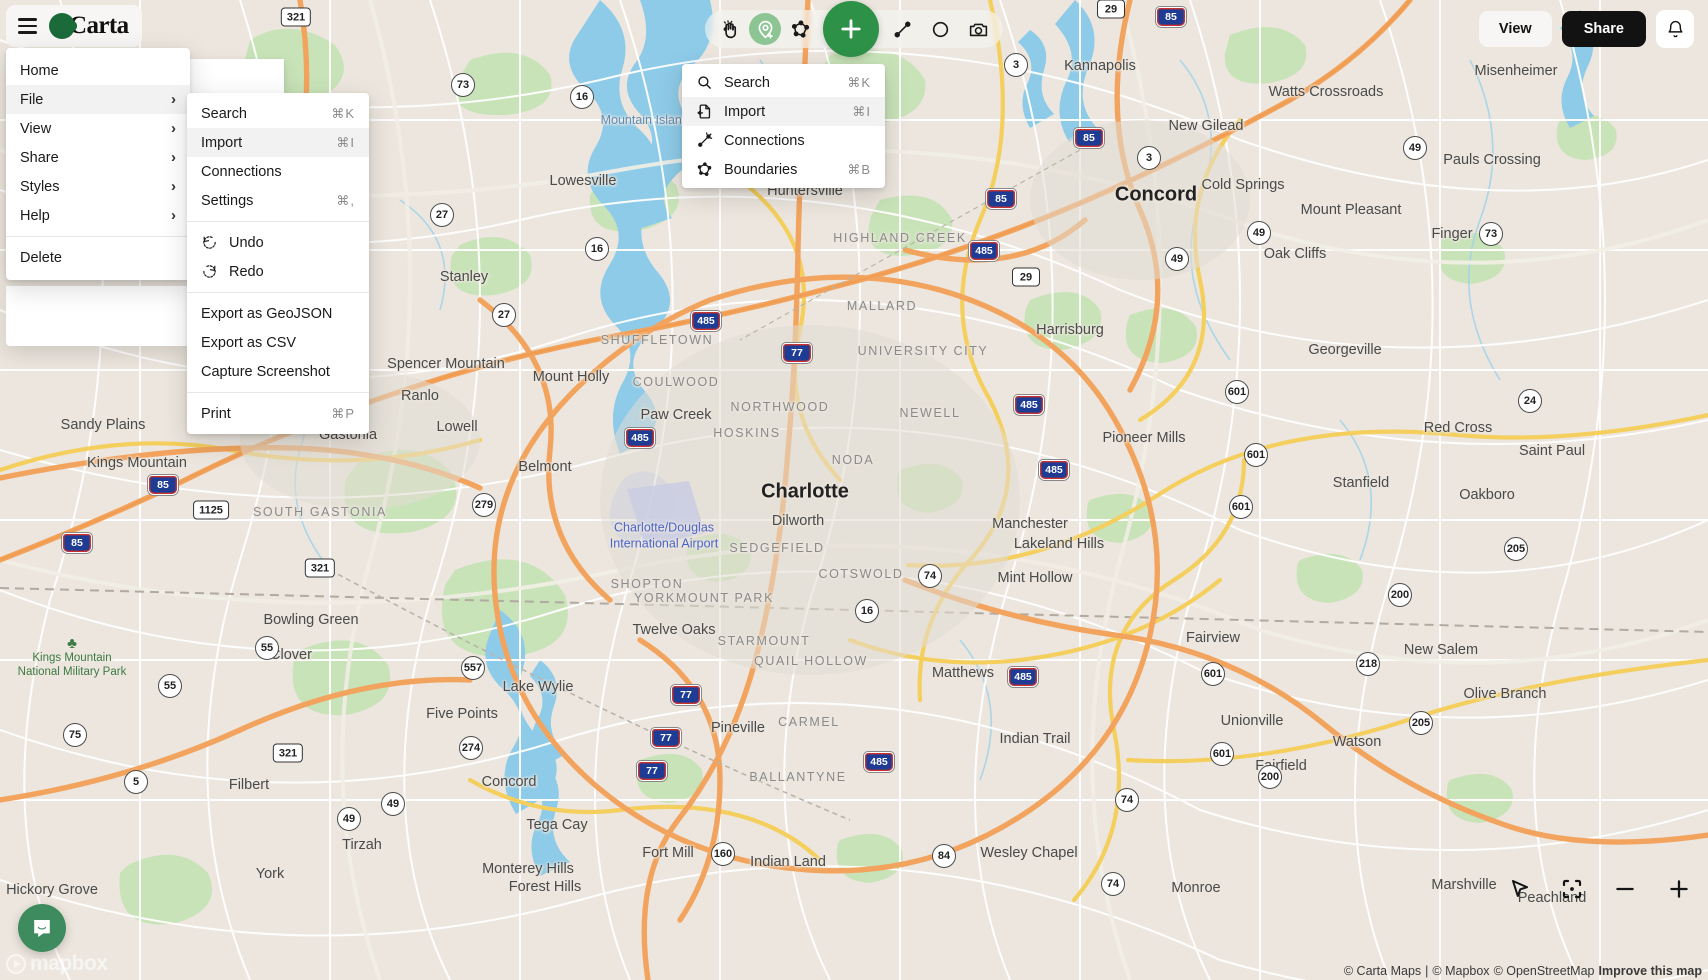 Image resolution: width=1708 pixels, height=980 pixels. I want to click on menu-main-tail-panel, so click(98, 316).